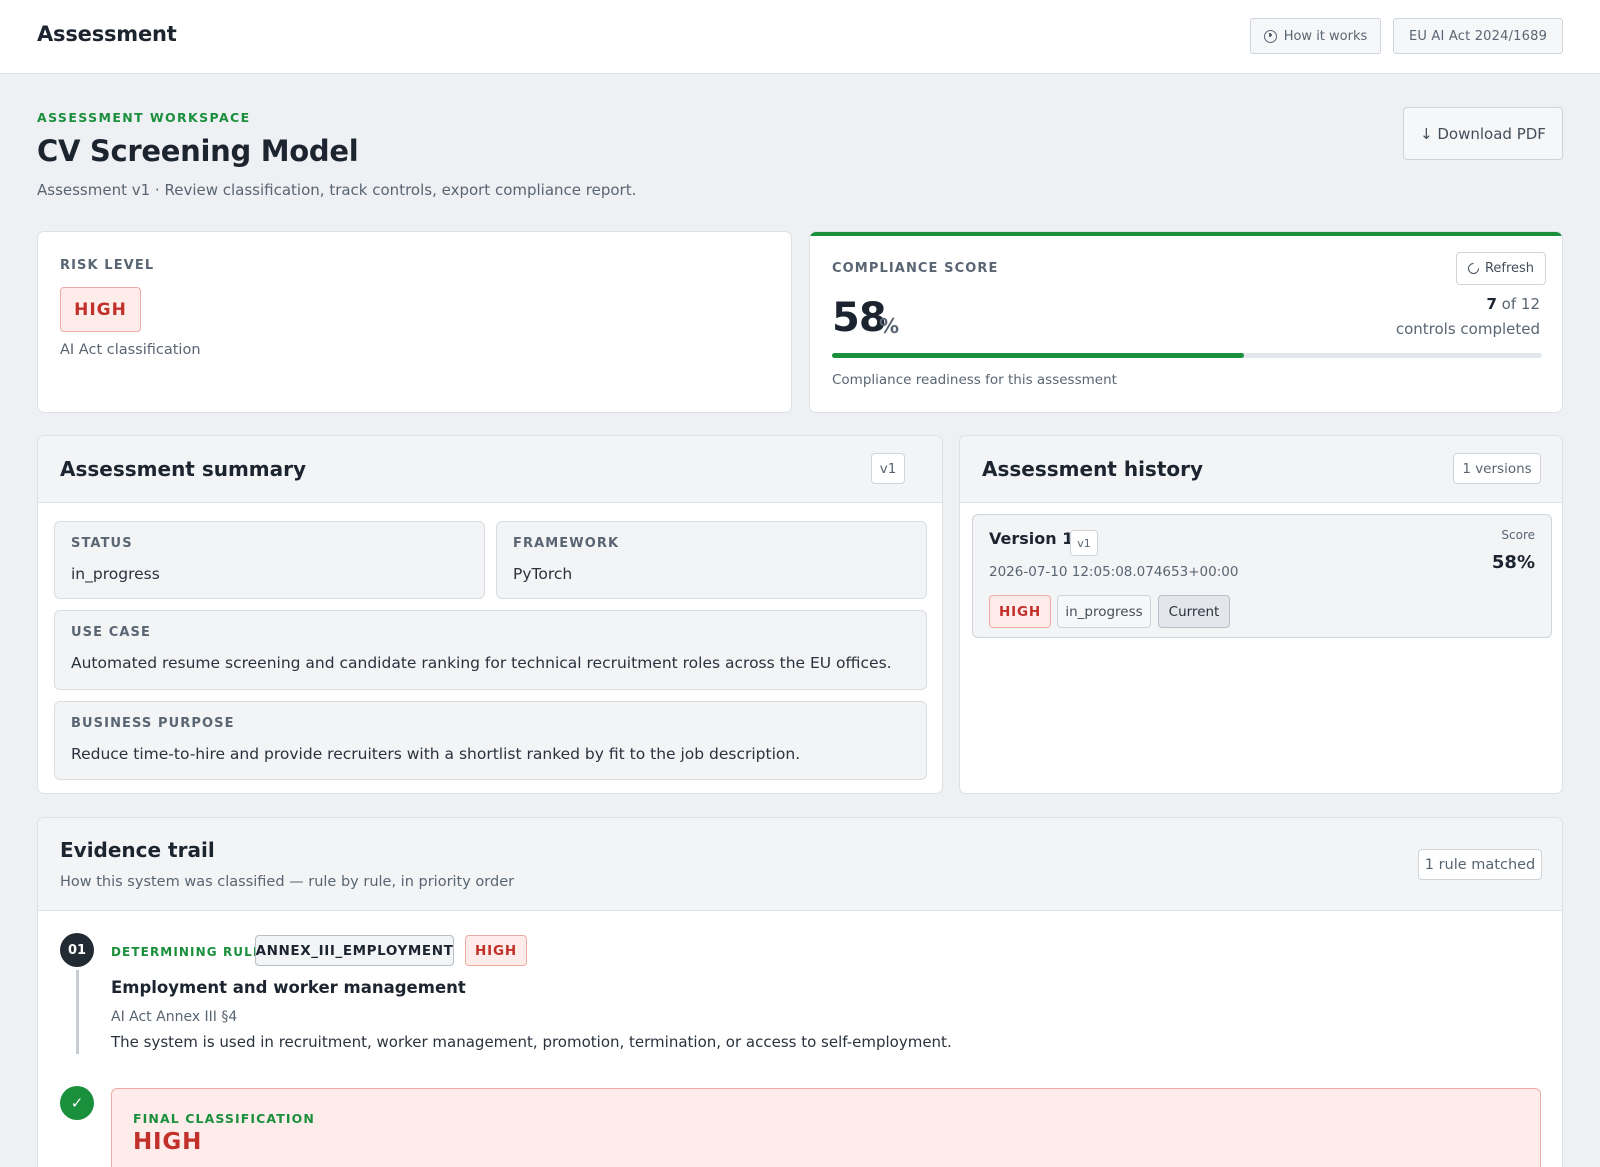 The image size is (1600, 1167). What do you see at coordinates (77, 1012) in the screenshot?
I see `rule-step-connector` at bounding box center [77, 1012].